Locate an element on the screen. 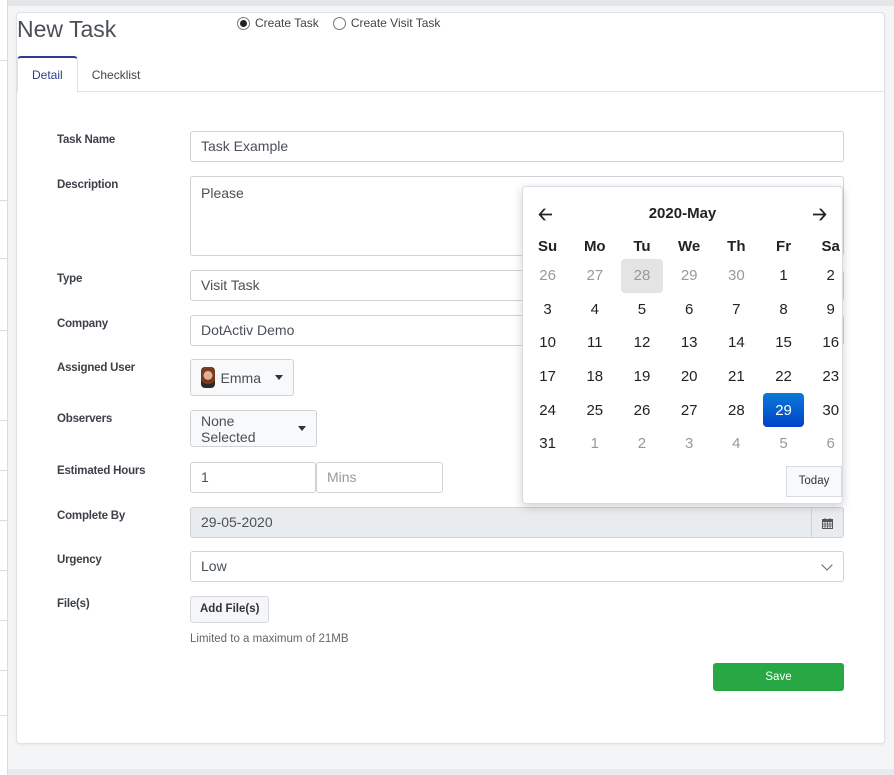 The width and height of the screenshot is (894, 775). save-button: Save is located at coordinates (778, 677).